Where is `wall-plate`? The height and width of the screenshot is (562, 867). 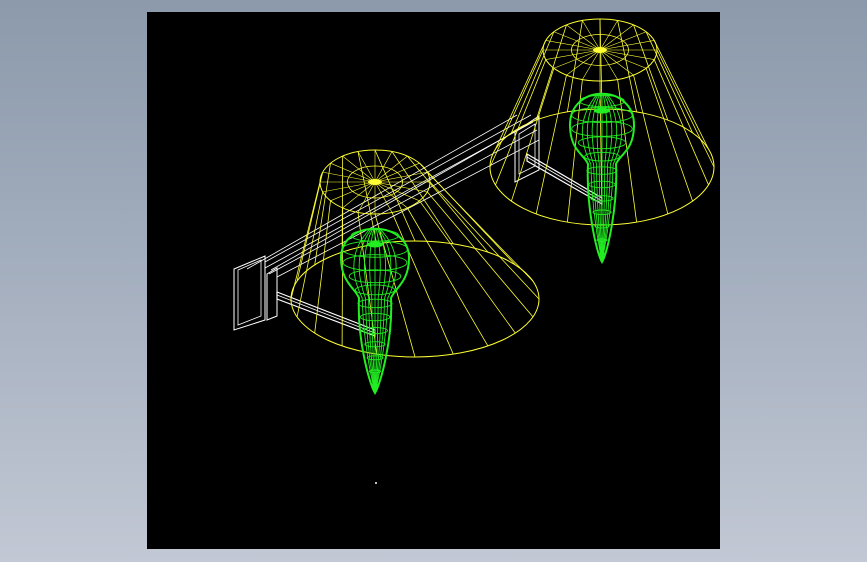
wall-plate is located at coordinates (249, 293).